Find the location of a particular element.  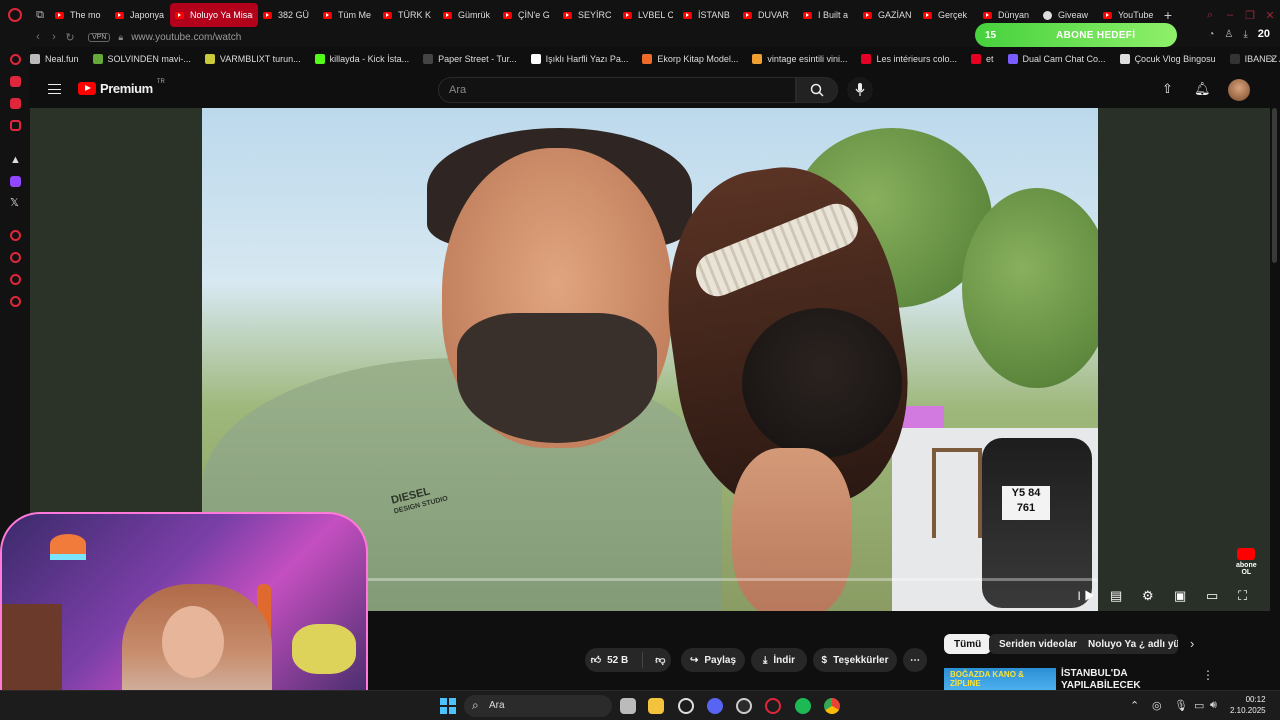

bookmark-item: Neal.fun is located at coordinates (54, 59).